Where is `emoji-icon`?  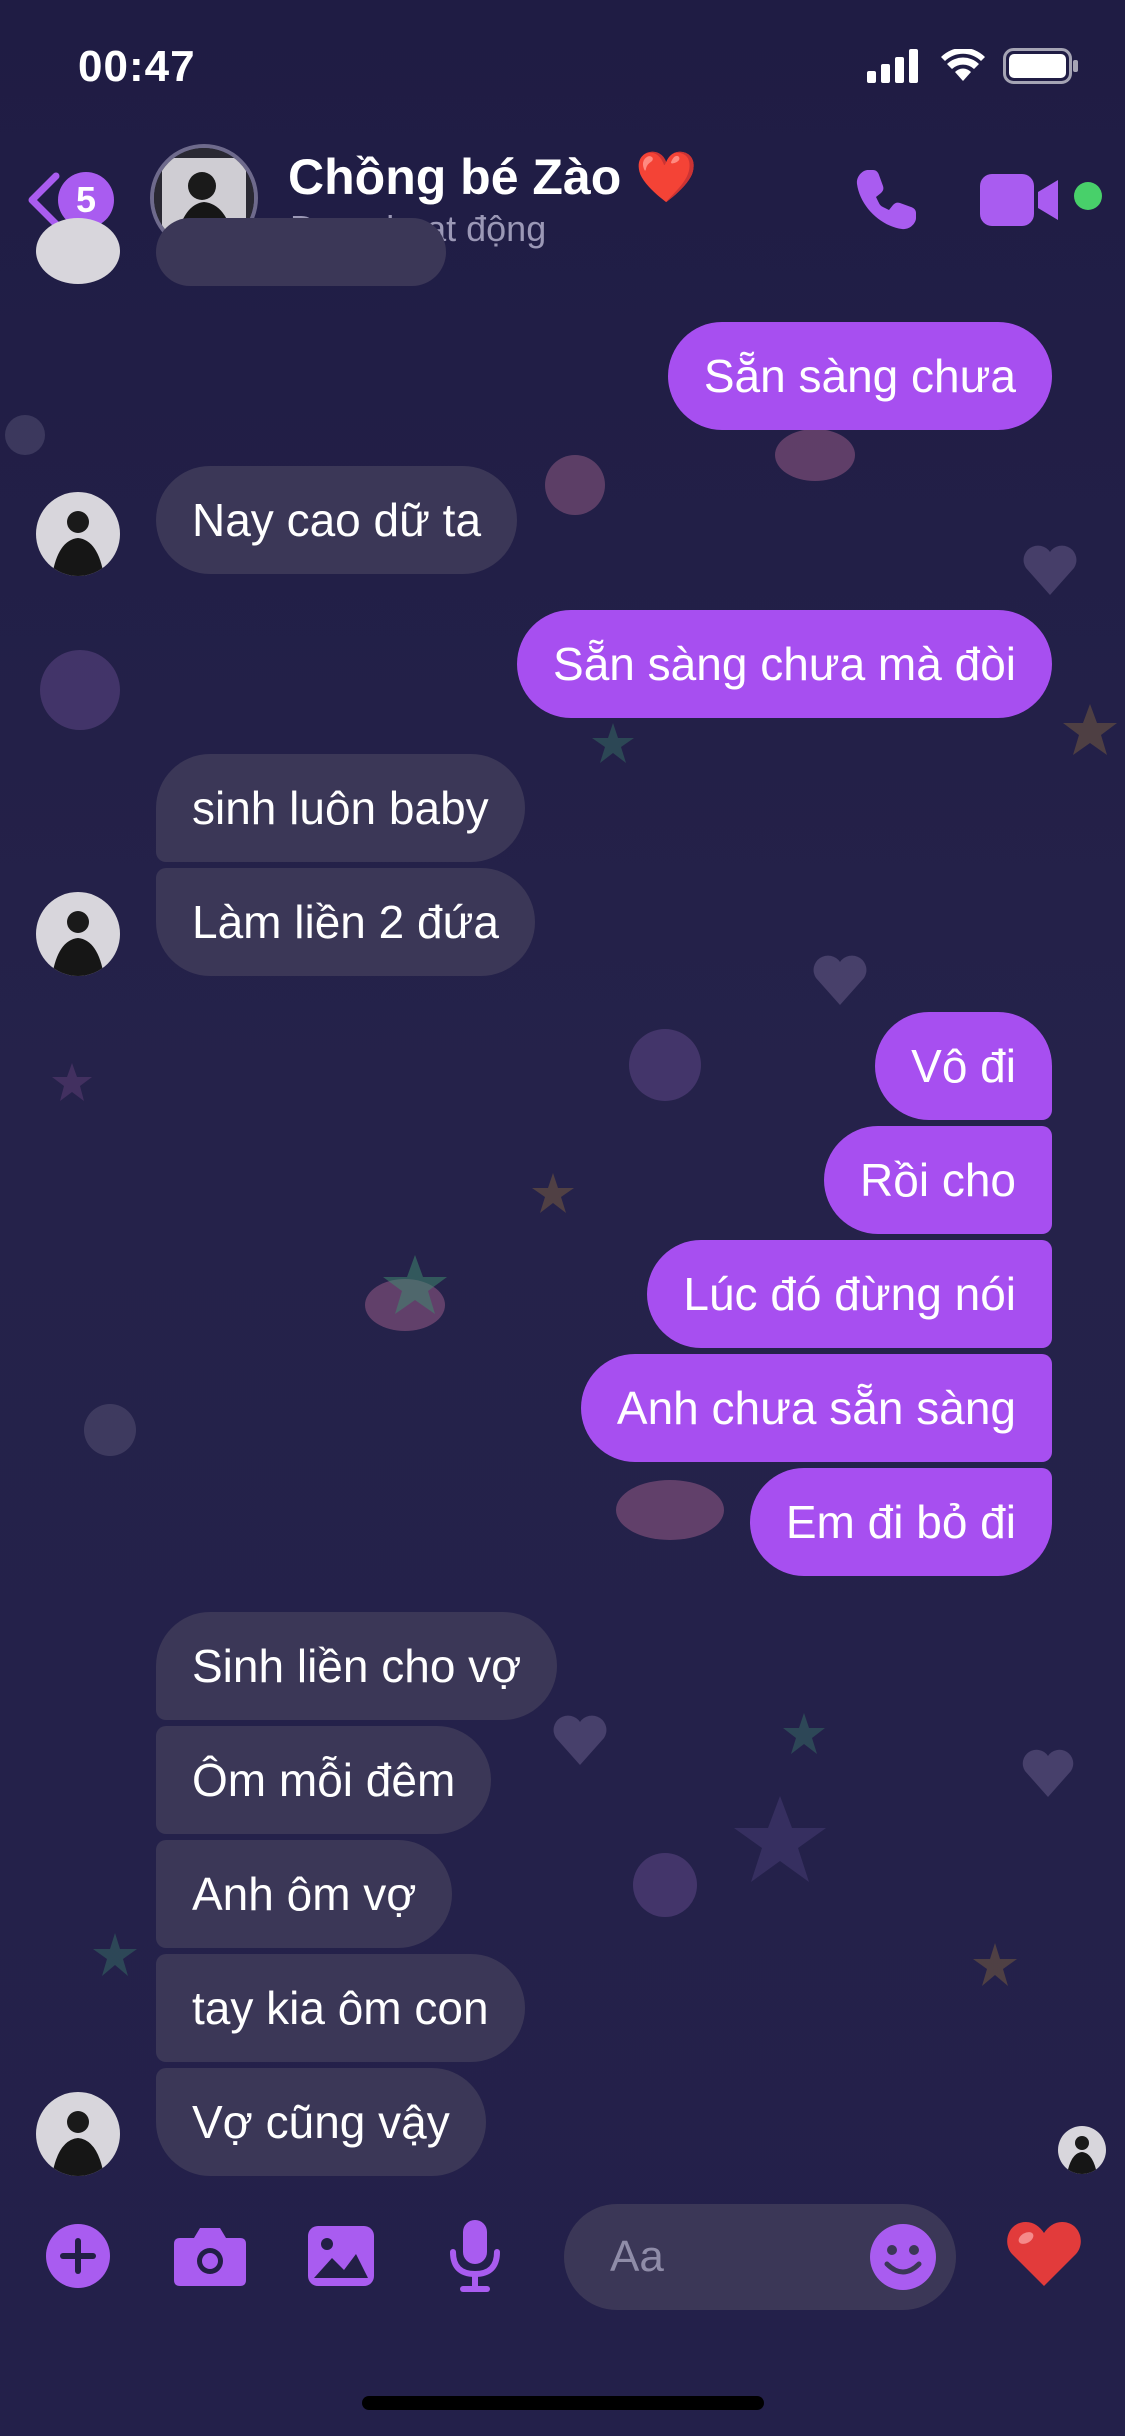
emoji-icon is located at coordinates (903, 2257).